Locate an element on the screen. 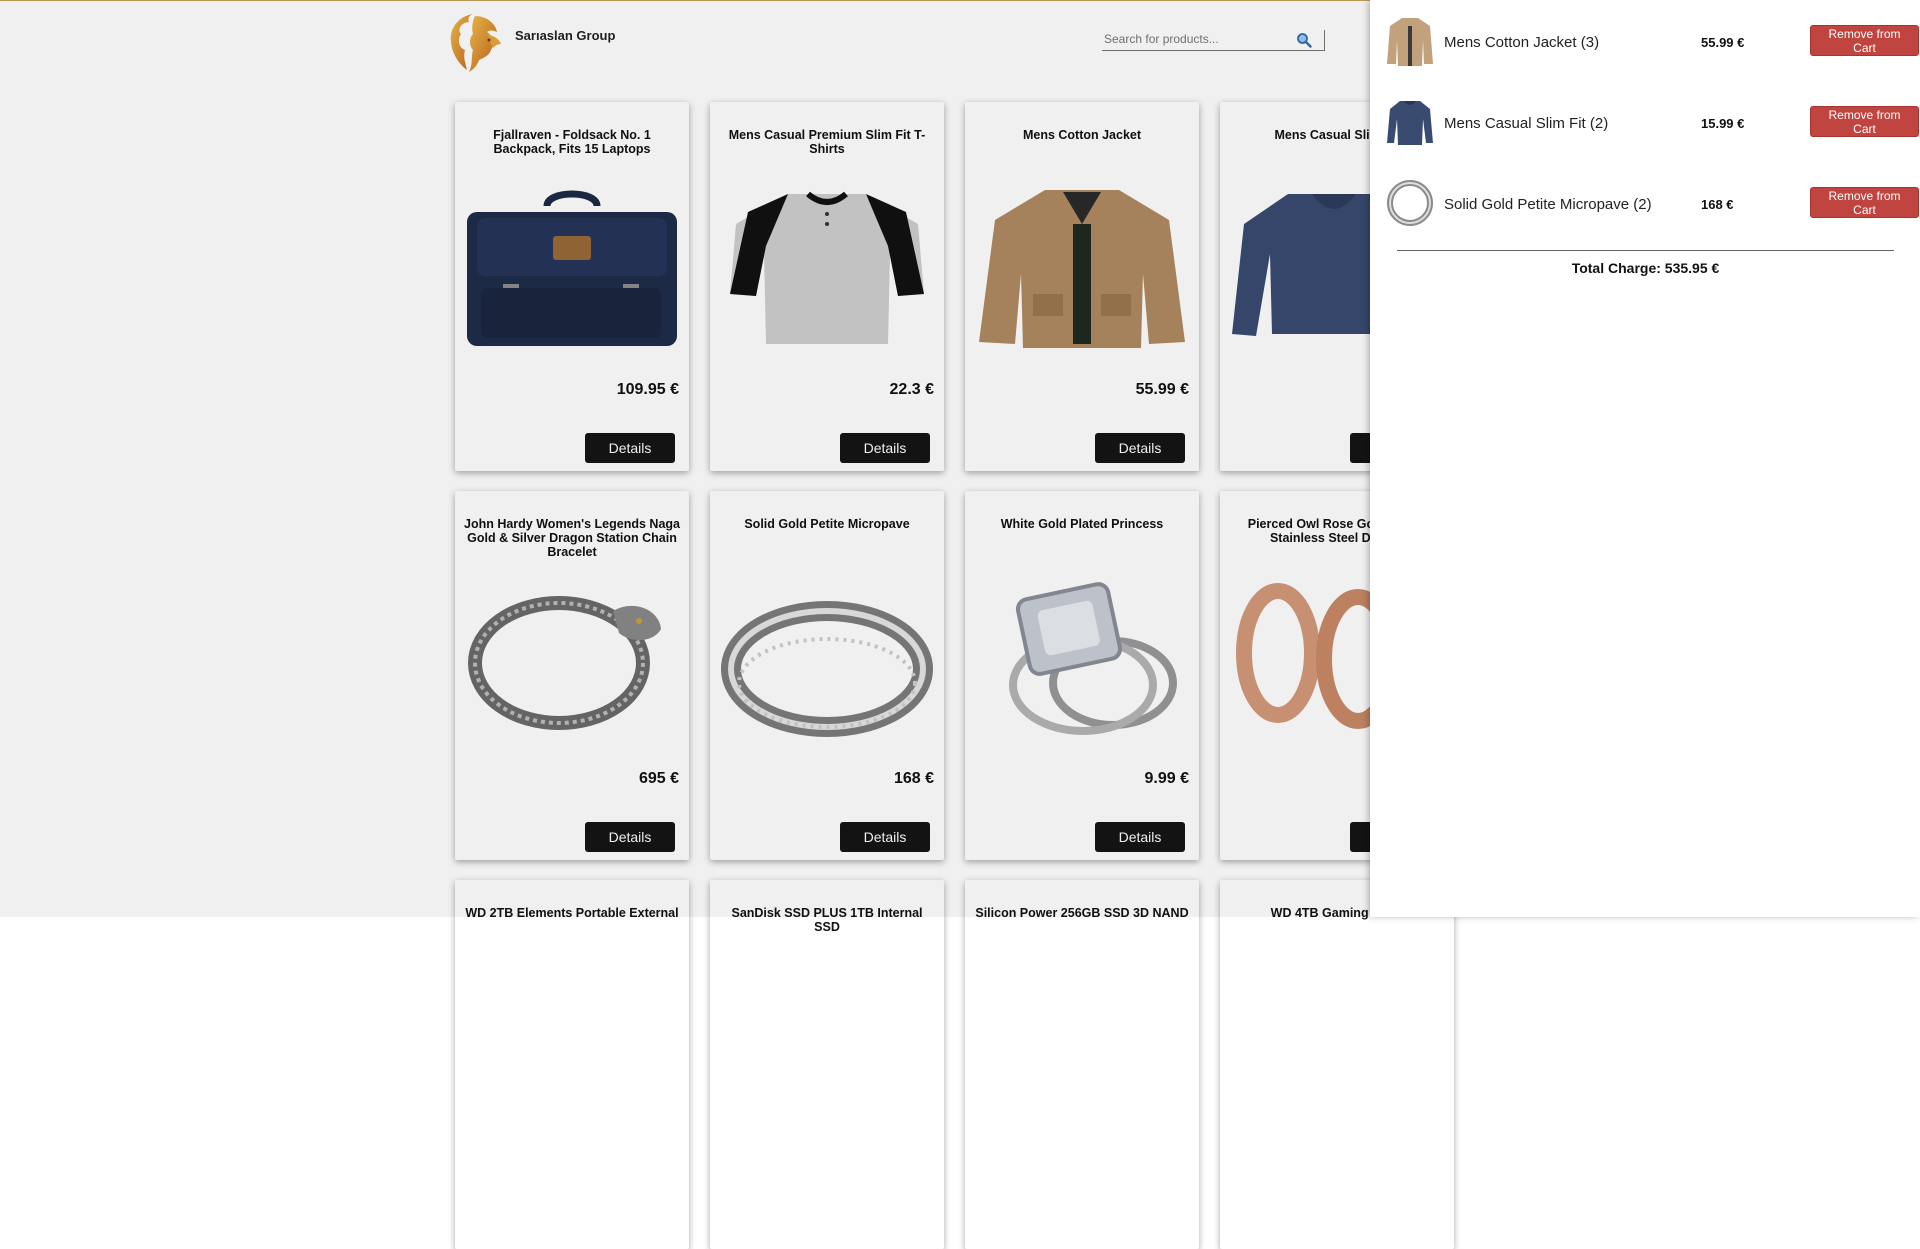  ring-thumbnail is located at coordinates (1410, 203).